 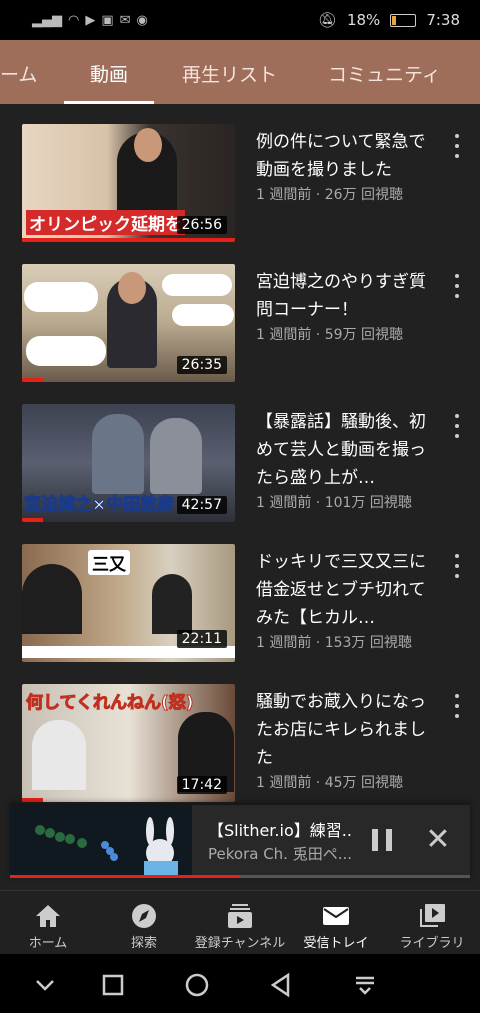 What do you see at coordinates (201, 785) in the screenshot?
I see `video-duration: 17:42` at bounding box center [201, 785].